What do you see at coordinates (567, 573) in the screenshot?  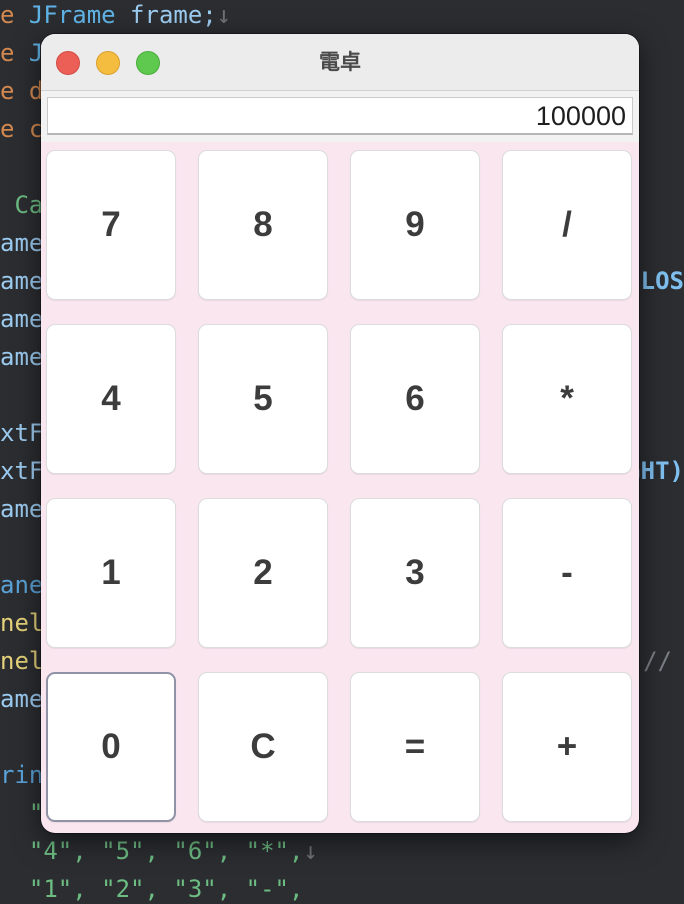 I see `key-subtract: -` at bounding box center [567, 573].